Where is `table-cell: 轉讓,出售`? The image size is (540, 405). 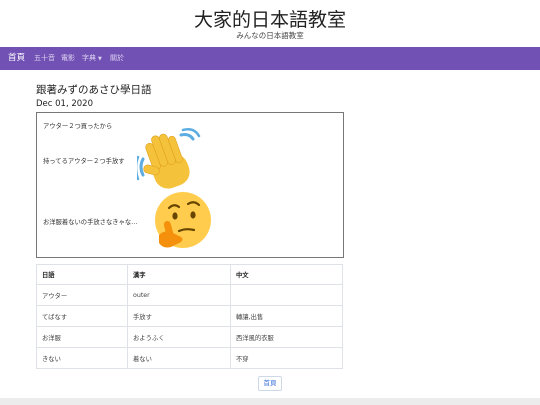 table-cell: 轉讓,出售 is located at coordinates (286, 316).